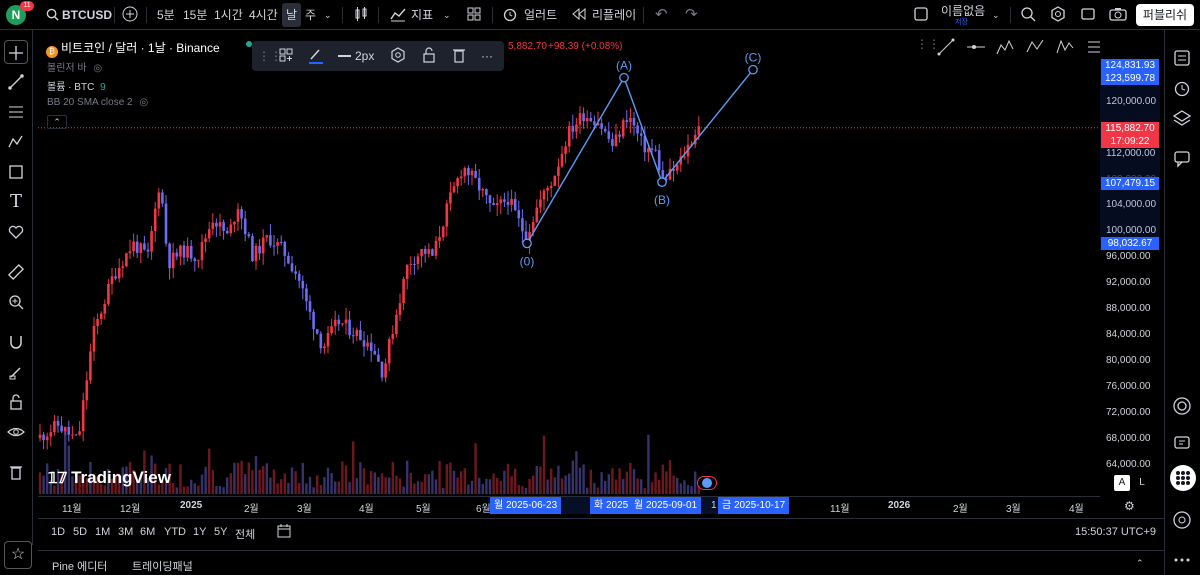  I want to click on quick-search-icon, so click(1028, 15).